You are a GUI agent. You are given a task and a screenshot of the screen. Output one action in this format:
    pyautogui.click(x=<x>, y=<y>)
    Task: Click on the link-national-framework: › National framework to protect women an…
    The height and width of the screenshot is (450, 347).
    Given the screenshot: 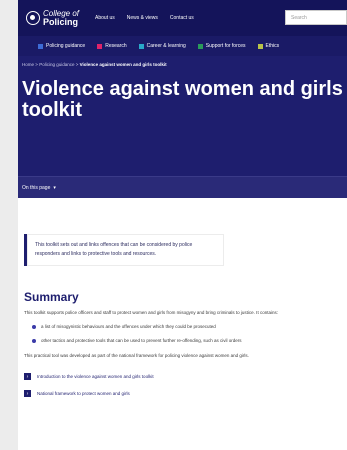 What is the action you would take?
    pyautogui.click(x=184, y=393)
    